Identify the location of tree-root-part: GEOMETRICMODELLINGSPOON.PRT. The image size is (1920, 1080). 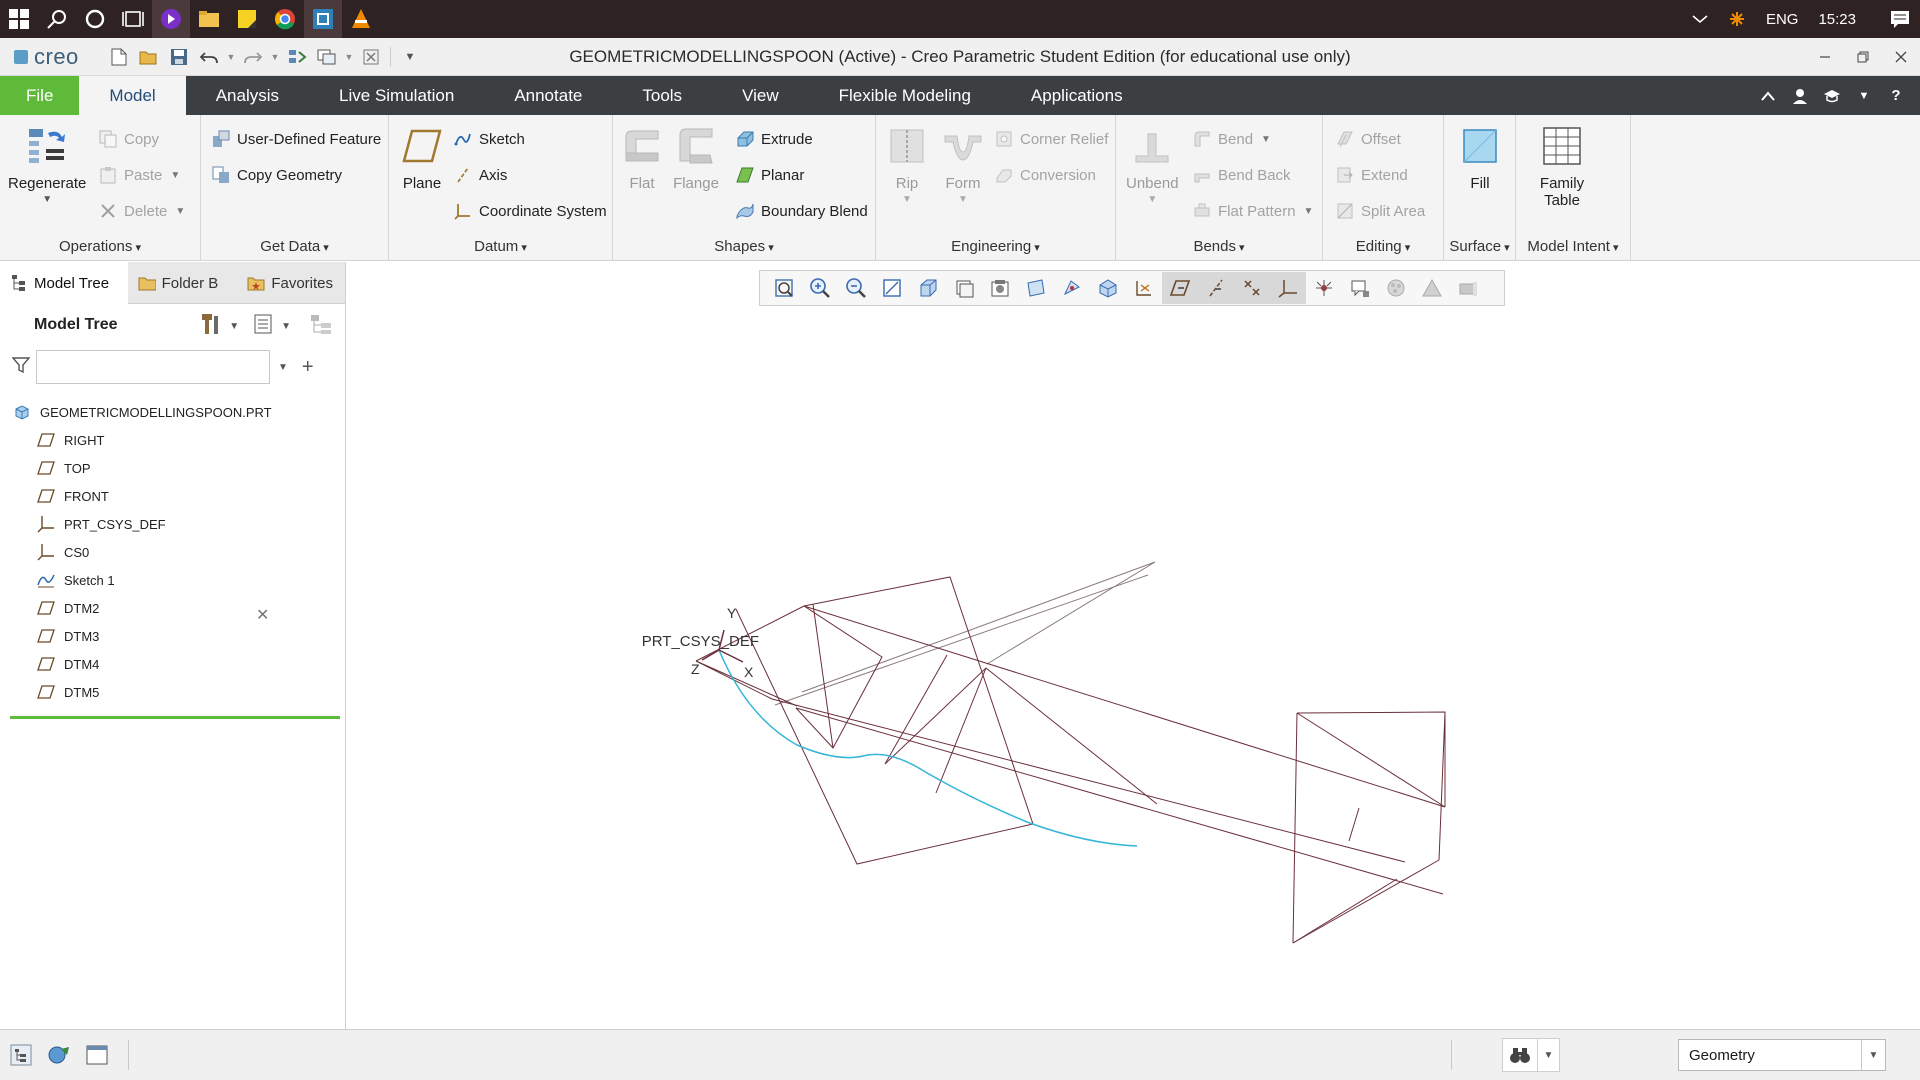
(172, 412).